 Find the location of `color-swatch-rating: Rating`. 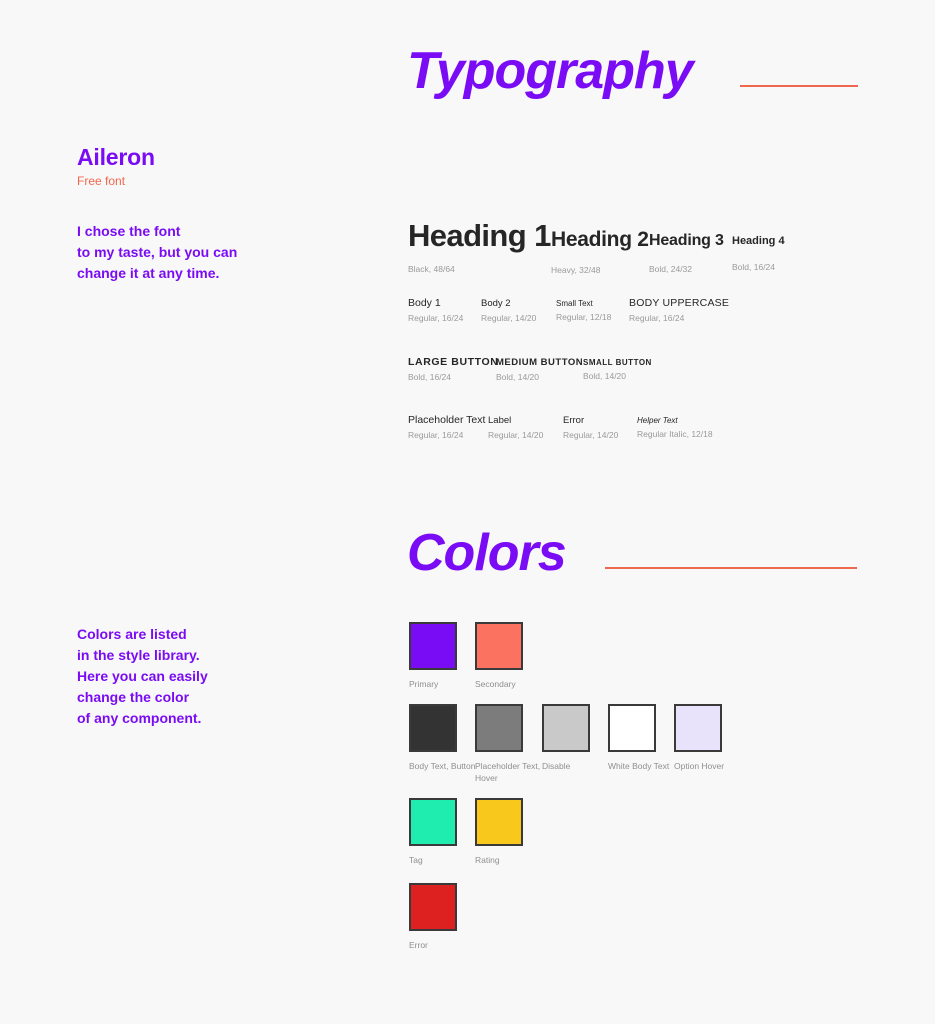

color-swatch-rating: Rating is located at coordinates (515, 832).